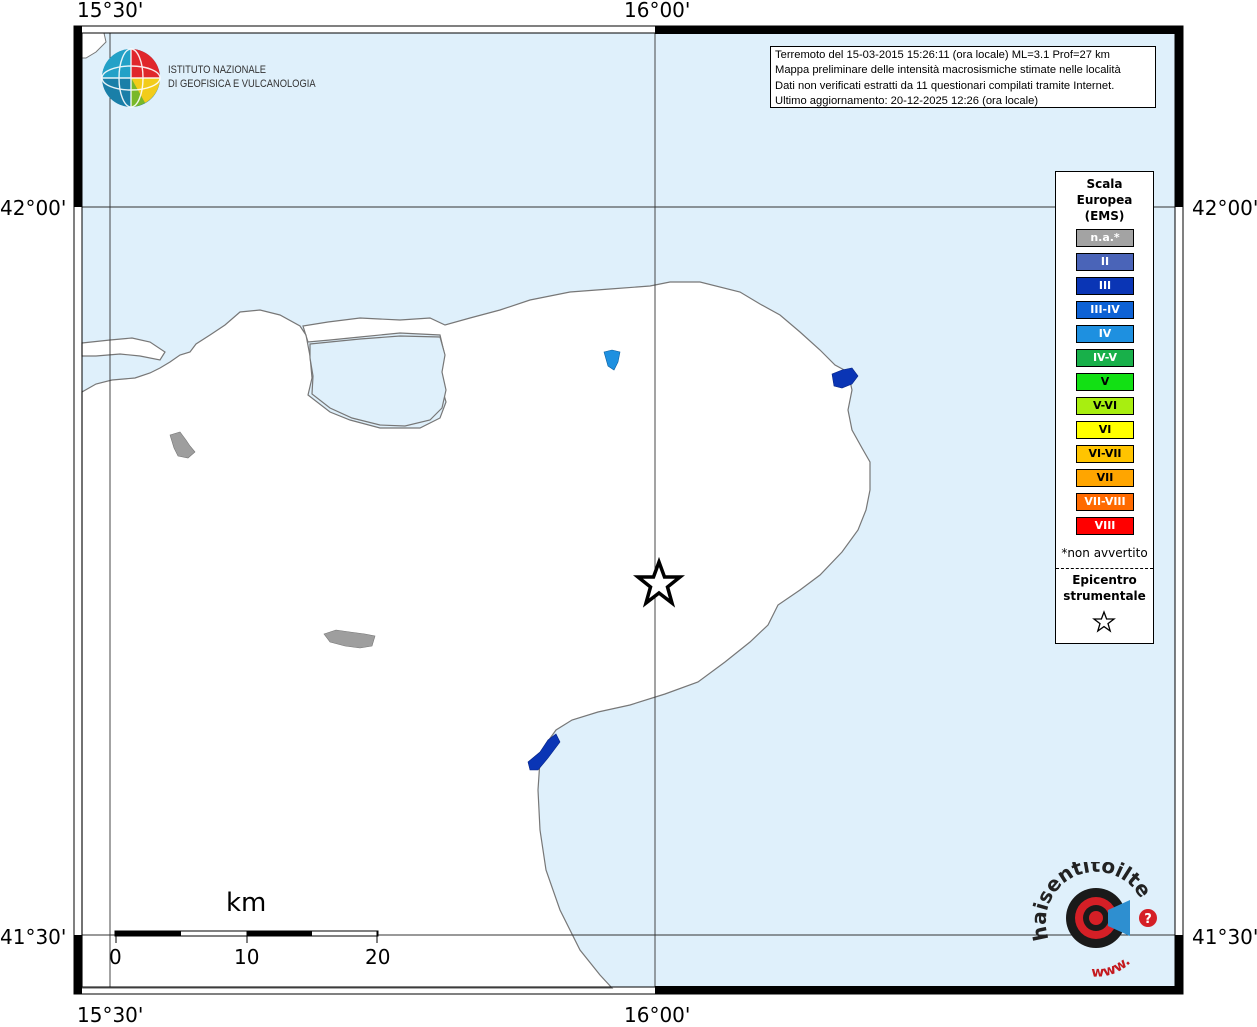  Describe the element at coordinates (1105, 334) in the screenshot. I see `legend-chip: IV` at that location.